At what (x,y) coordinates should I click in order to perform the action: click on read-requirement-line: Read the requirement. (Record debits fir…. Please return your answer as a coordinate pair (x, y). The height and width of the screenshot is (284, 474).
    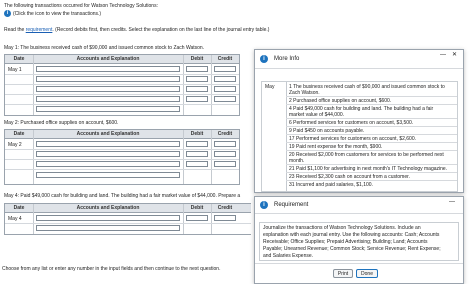
    Looking at the image, I should click on (136, 30).